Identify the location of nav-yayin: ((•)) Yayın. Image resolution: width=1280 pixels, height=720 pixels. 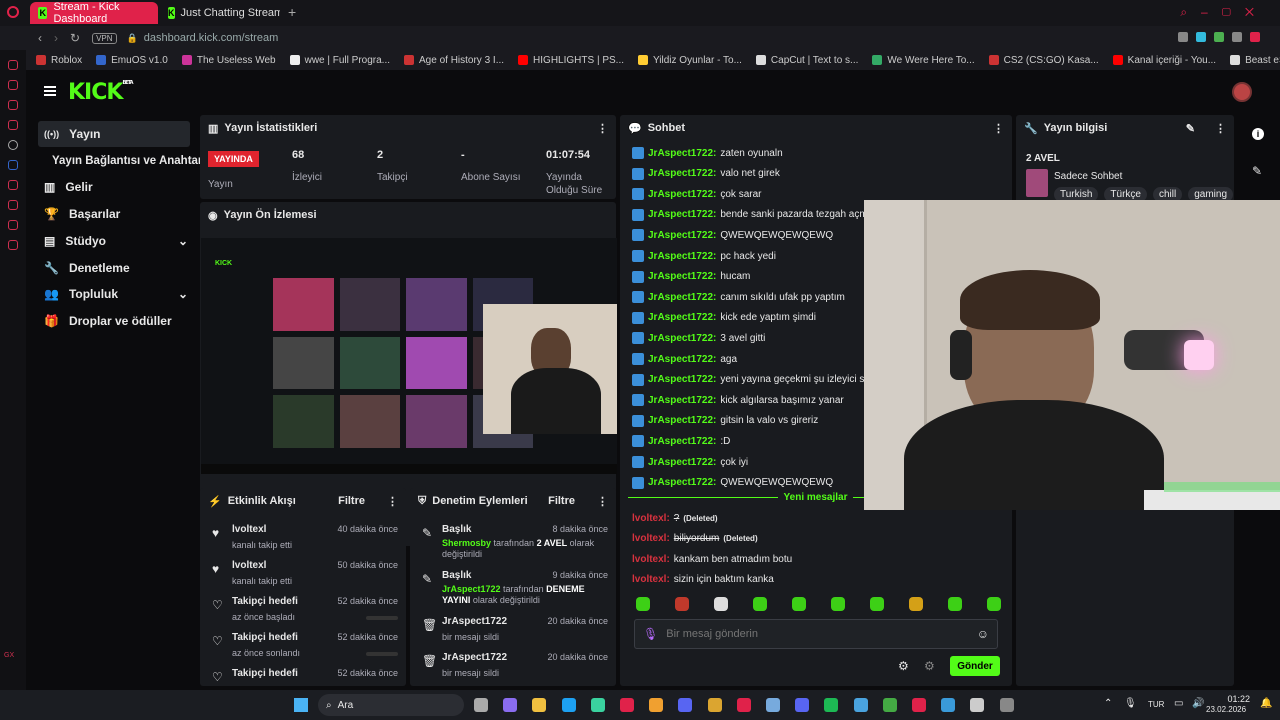
(114, 134).